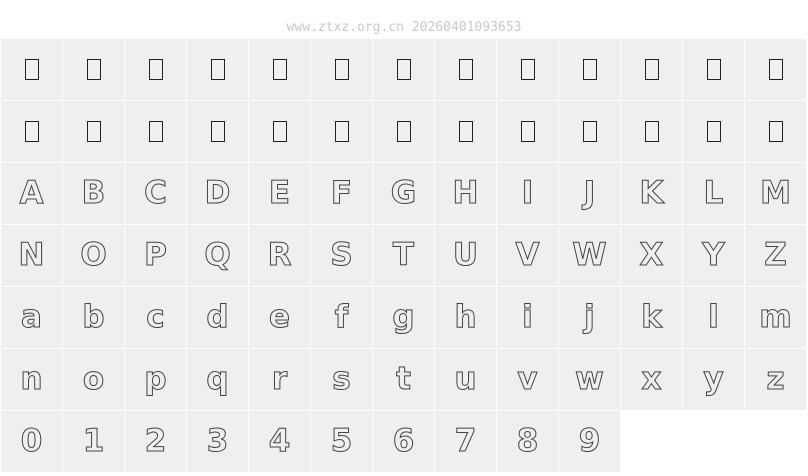 The image size is (808, 476). I want to click on glyph-cell: j, so click(589, 317).